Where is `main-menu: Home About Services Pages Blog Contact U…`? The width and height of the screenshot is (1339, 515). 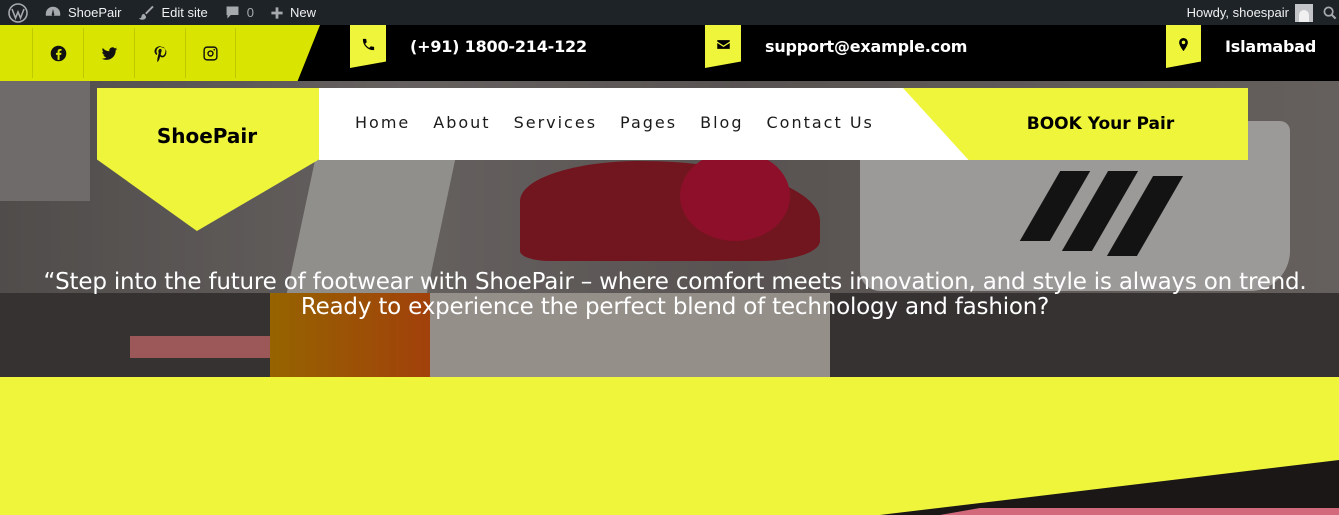 main-menu: Home About Services Pages Blog Contact U… is located at coordinates (626, 122).